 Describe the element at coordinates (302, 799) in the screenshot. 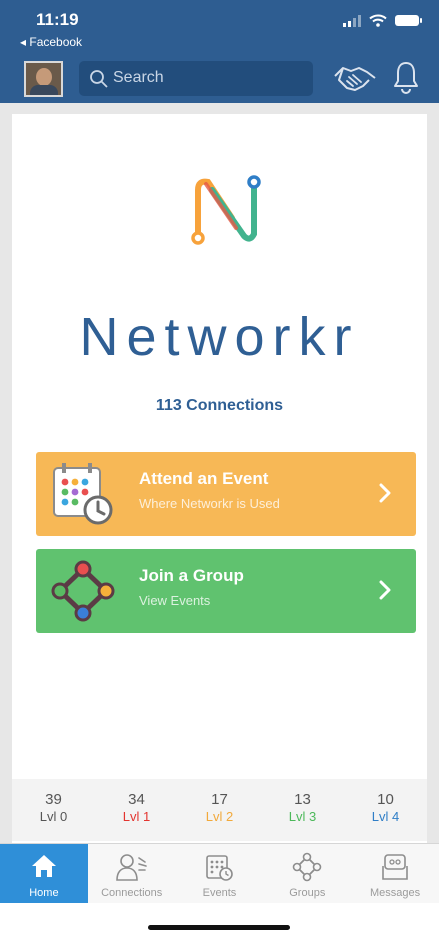

I see `level-count: 13` at that location.